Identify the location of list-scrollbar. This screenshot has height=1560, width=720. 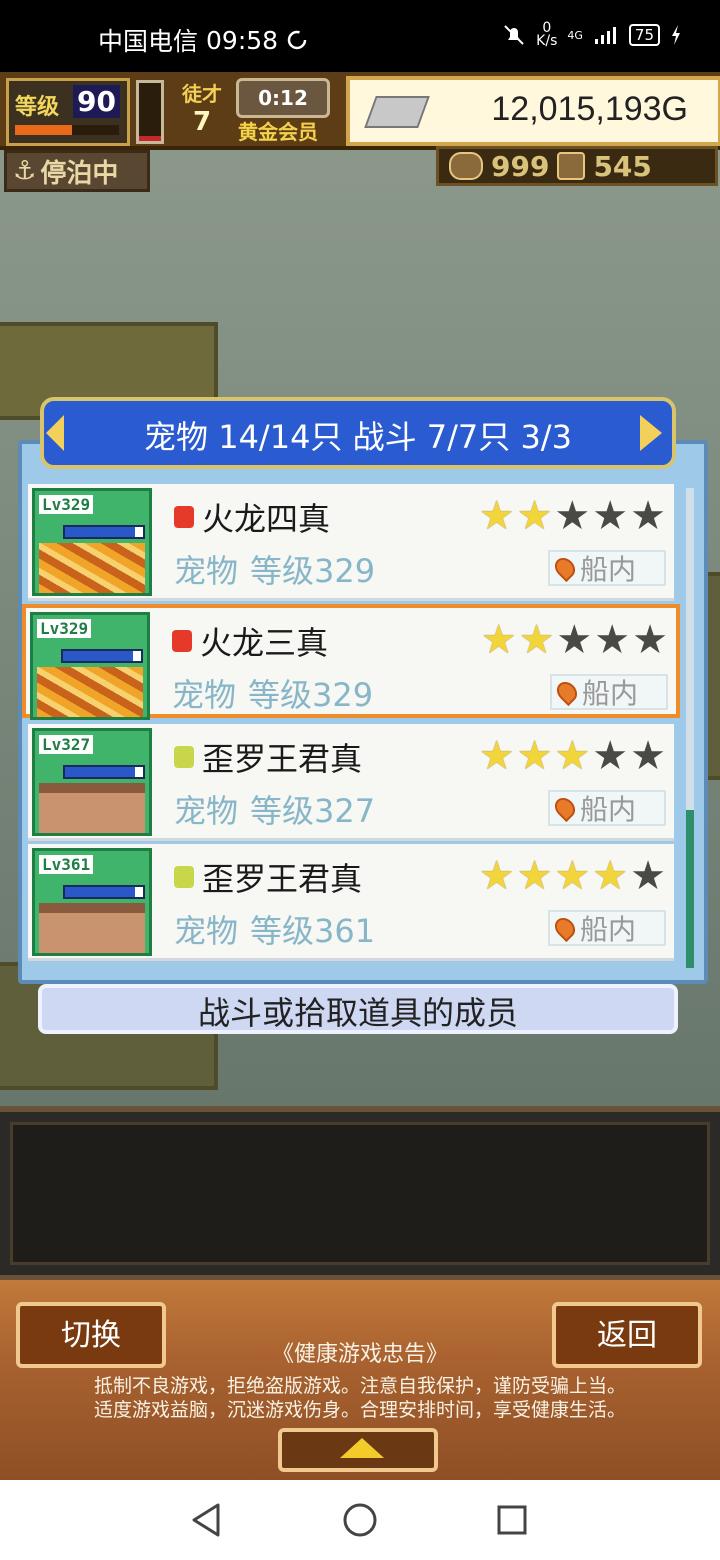
(690, 728).